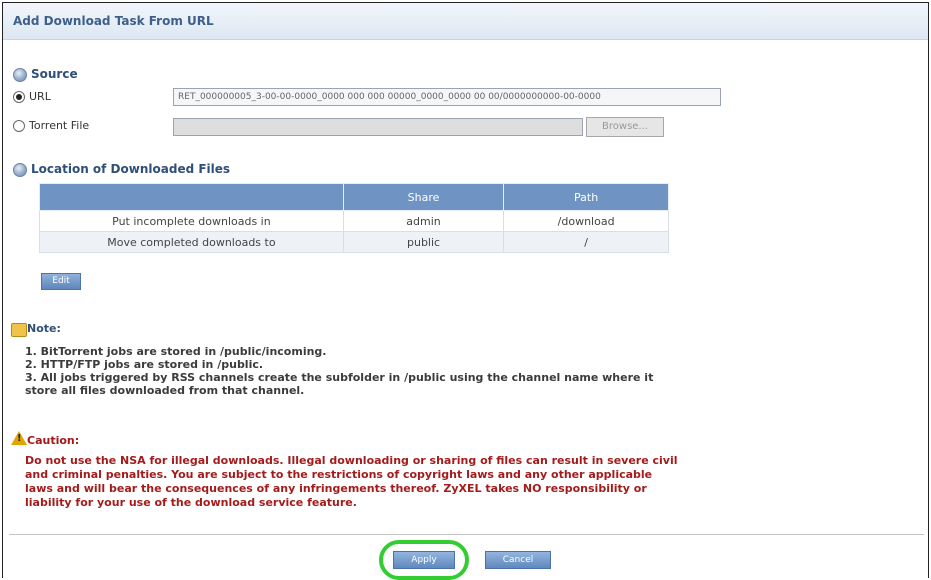 This screenshot has width=931, height=580. What do you see at coordinates (191, 242) in the screenshot?
I see `row-label: Move completed downloads to` at bounding box center [191, 242].